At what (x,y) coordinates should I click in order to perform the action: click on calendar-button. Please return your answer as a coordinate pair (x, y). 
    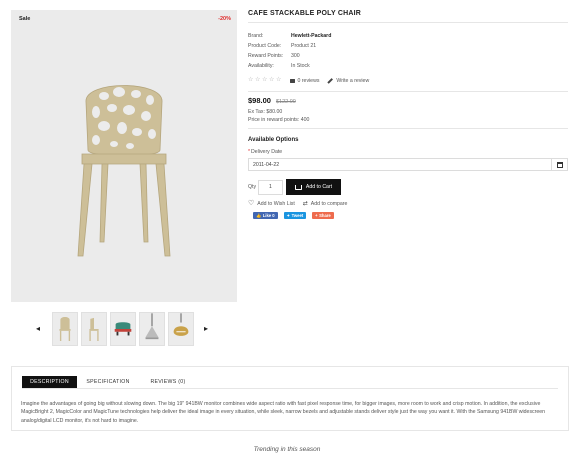
    Looking at the image, I should click on (559, 164).